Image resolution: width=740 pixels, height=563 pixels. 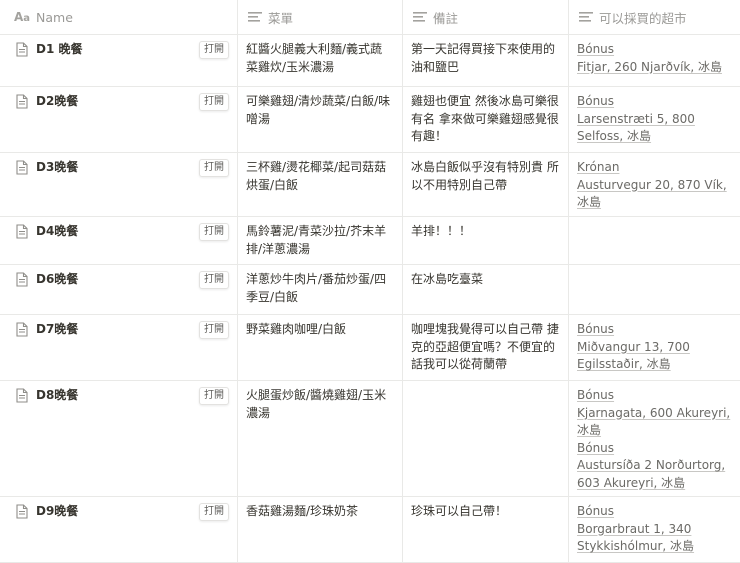 What do you see at coordinates (281, 18) in the screenshot?
I see `column-header-label: 菜單` at bounding box center [281, 18].